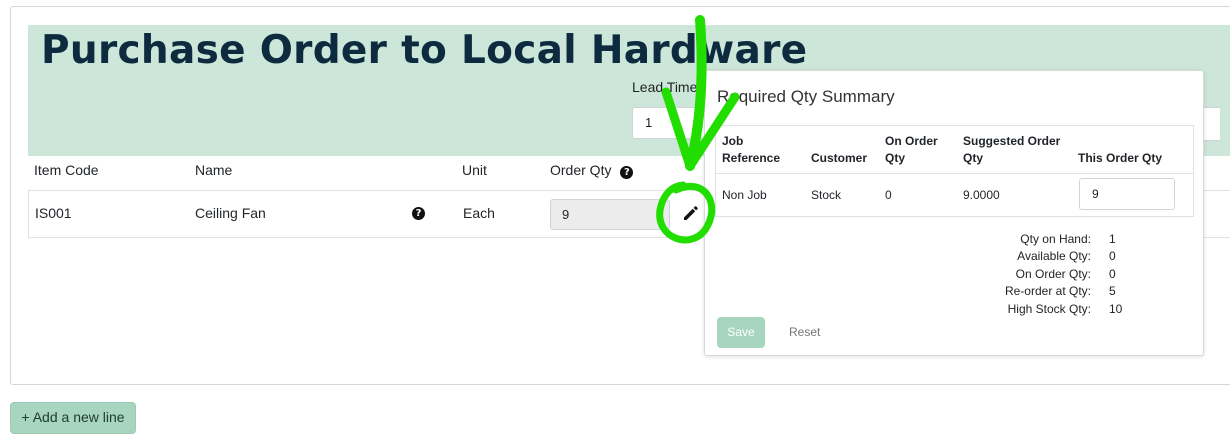 This screenshot has width=1230, height=447. I want to click on item-name-cell: Ceiling Fan, so click(230, 213).